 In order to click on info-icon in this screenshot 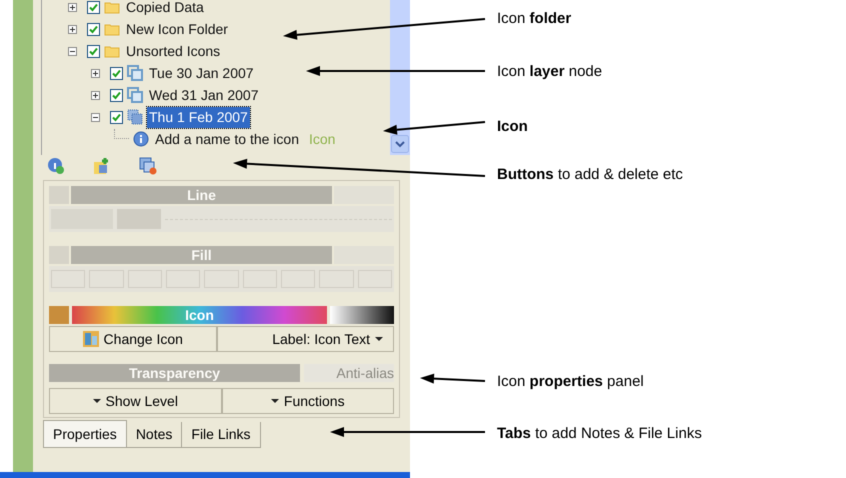, I will do `click(141, 139)`.